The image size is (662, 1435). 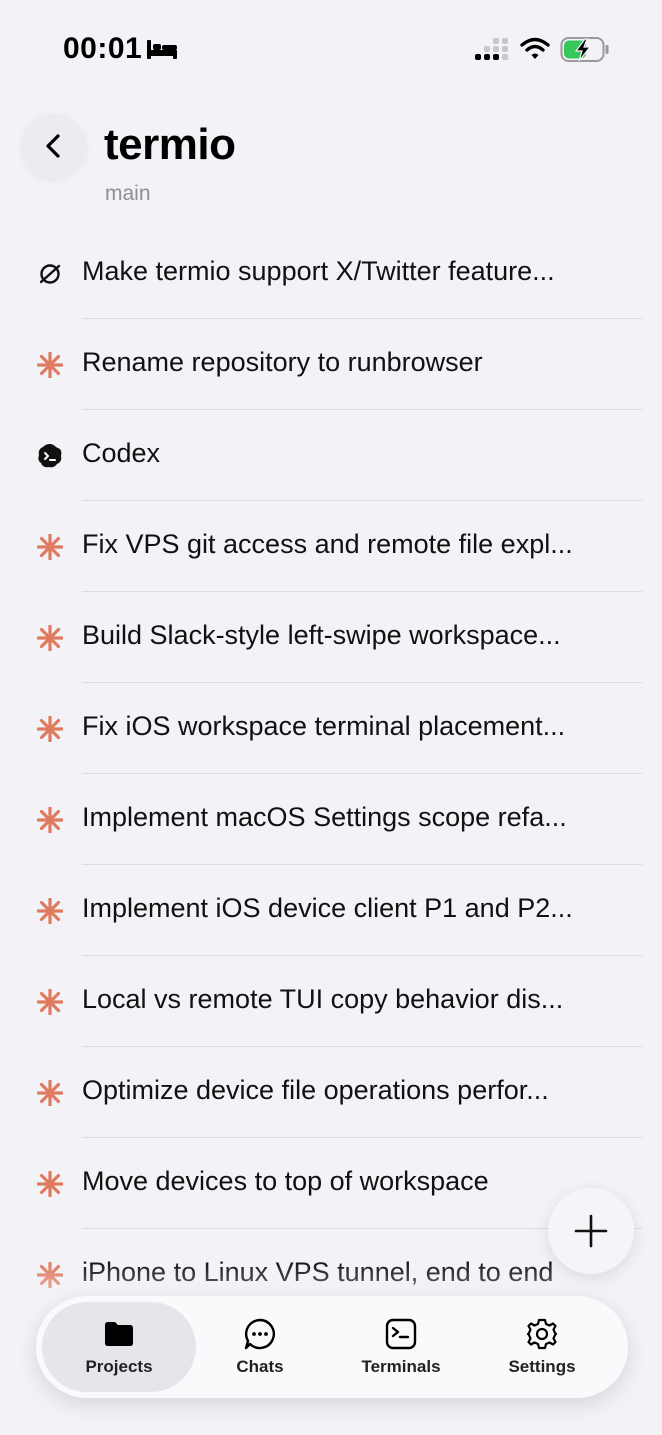 I want to click on tab-bar: Projects Chats Terminals Settings, so click(x=332, y=1347).